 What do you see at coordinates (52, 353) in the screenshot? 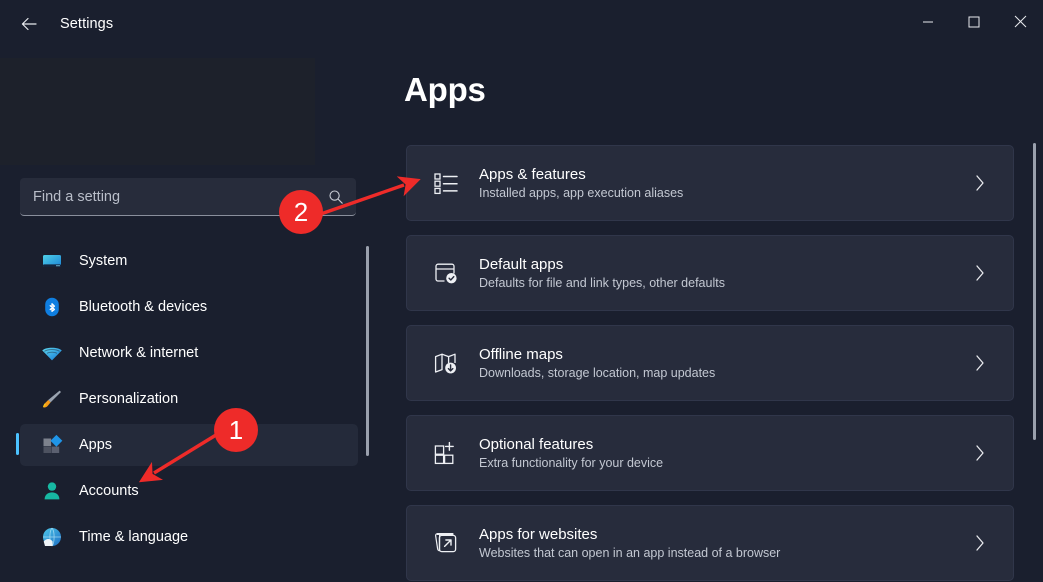
I see `wifi-icon` at bounding box center [52, 353].